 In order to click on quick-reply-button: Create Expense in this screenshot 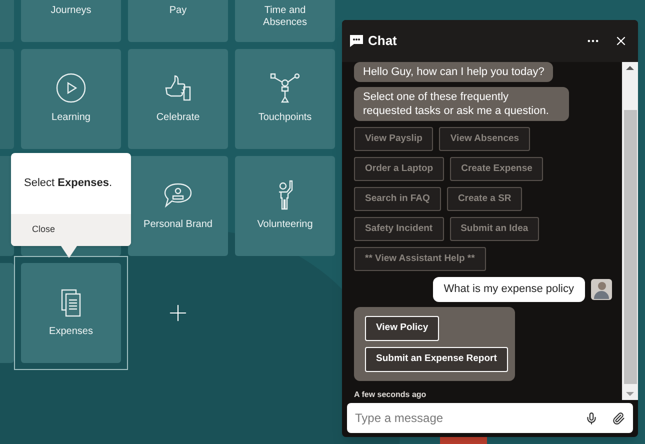, I will do `click(497, 169)`.